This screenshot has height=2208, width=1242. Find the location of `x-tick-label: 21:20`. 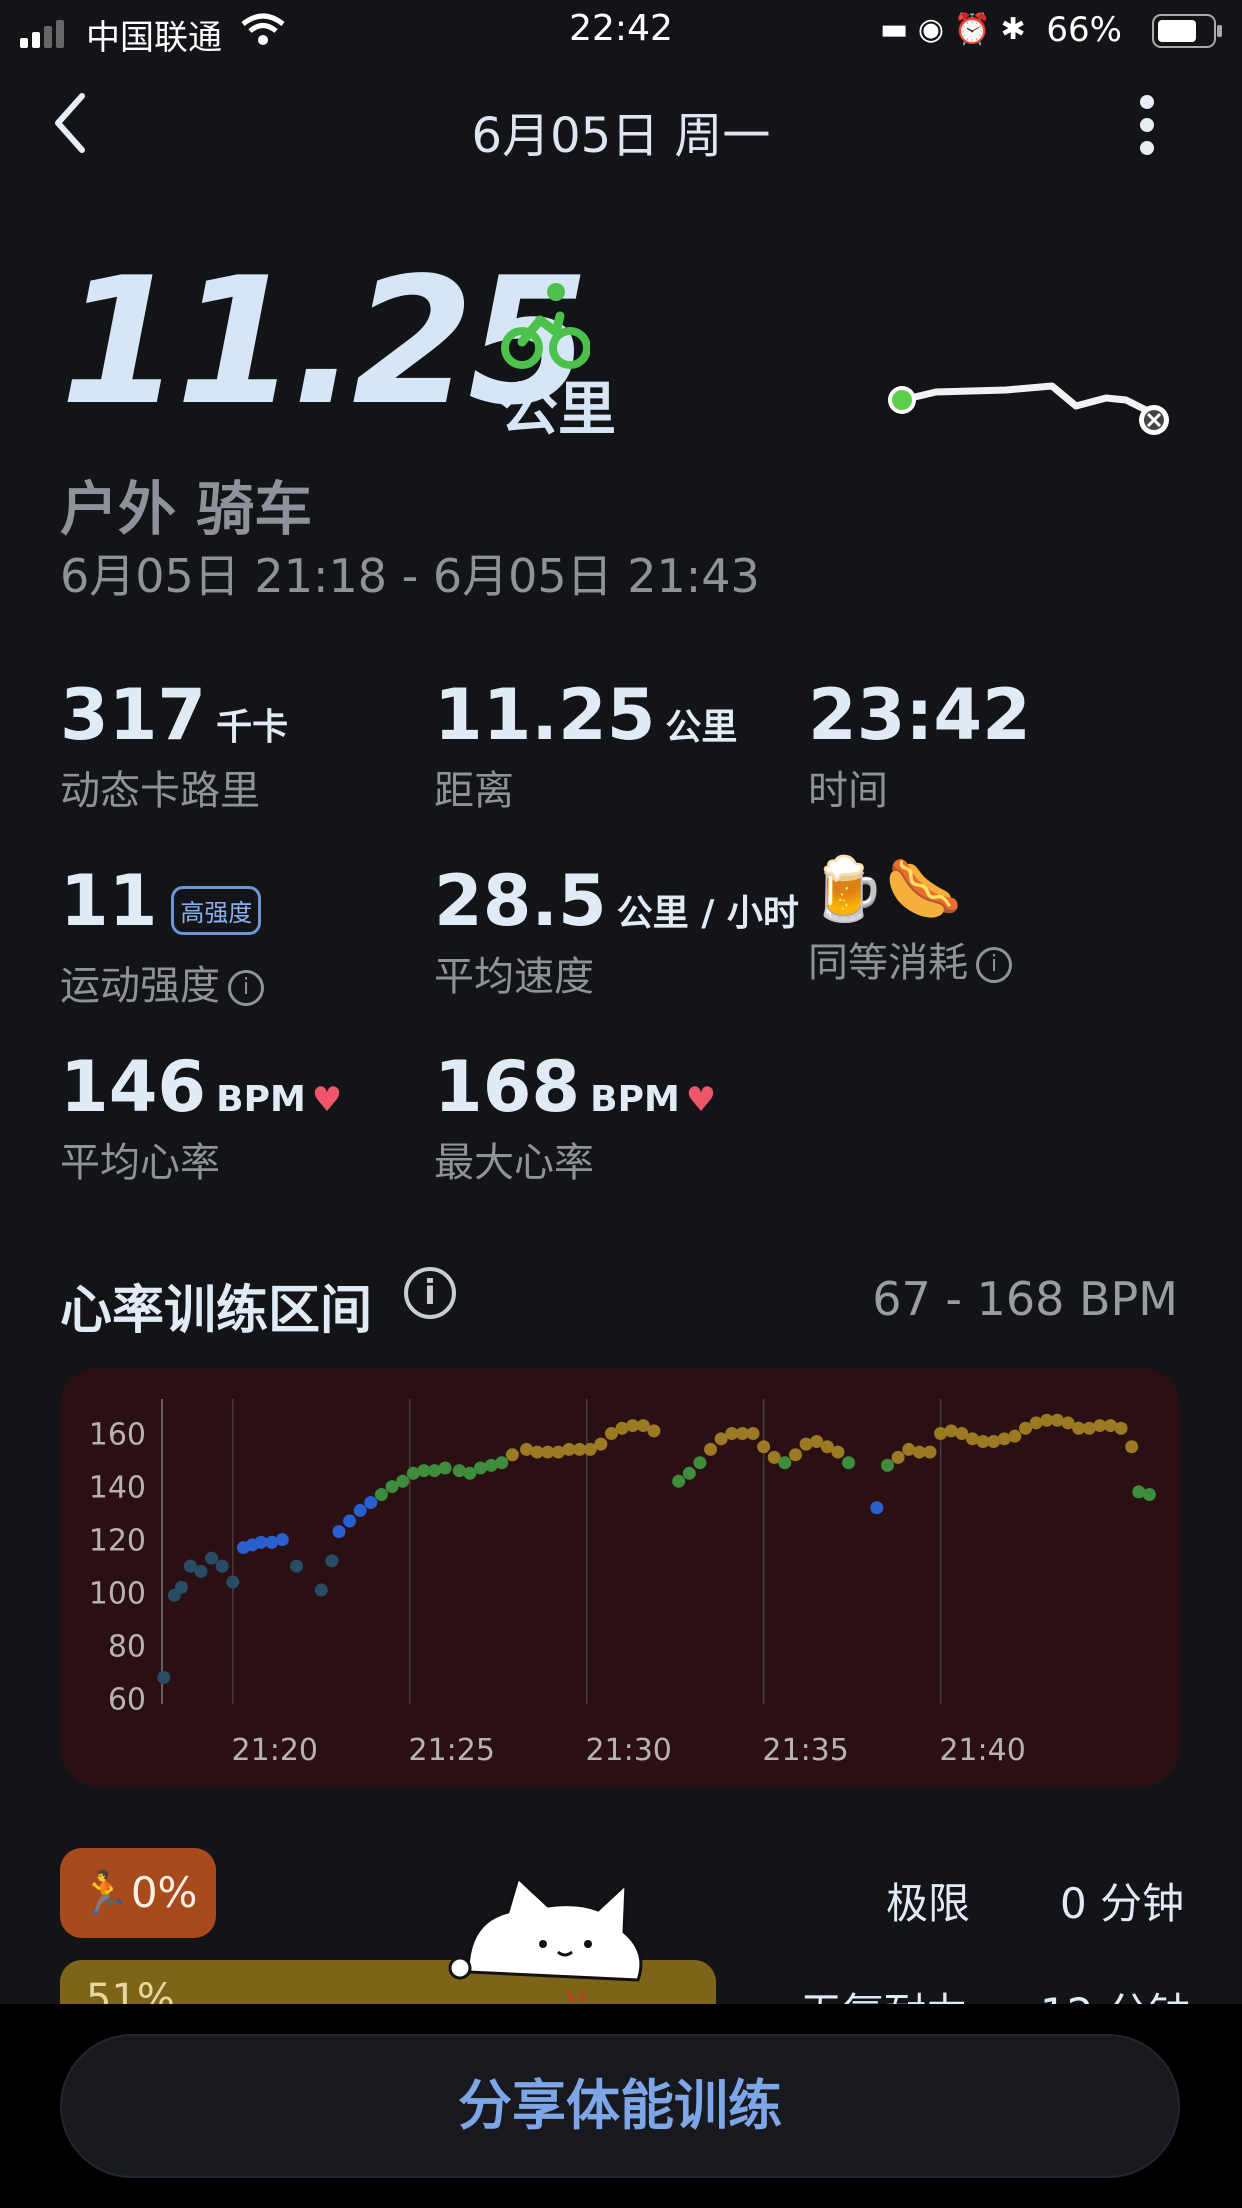

x-tick-label: 21:20 is located at coordinates (275, 1750).